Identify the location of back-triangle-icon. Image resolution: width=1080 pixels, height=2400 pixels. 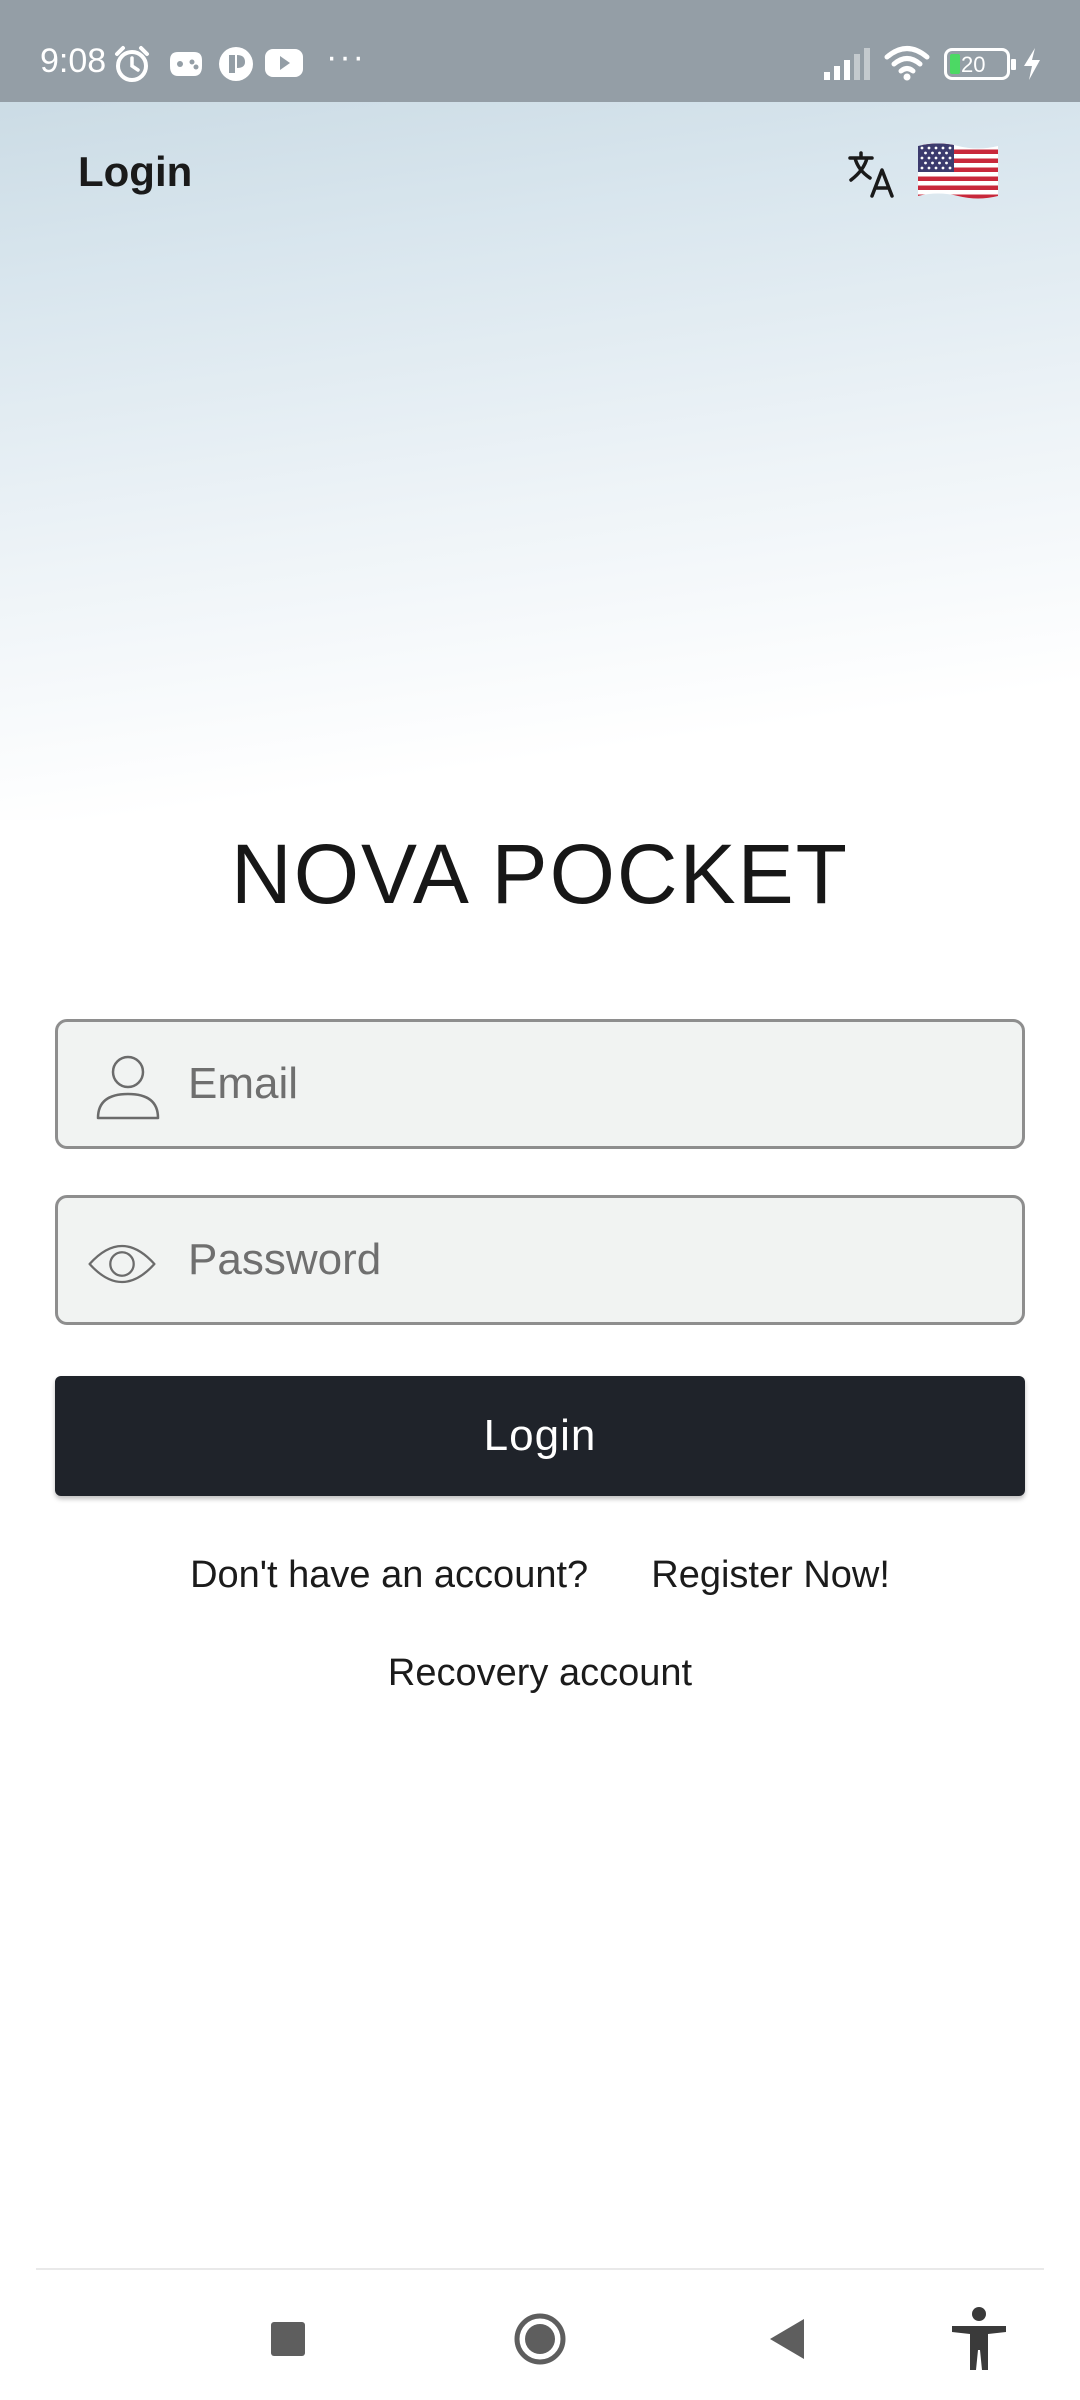
(787, 2339).